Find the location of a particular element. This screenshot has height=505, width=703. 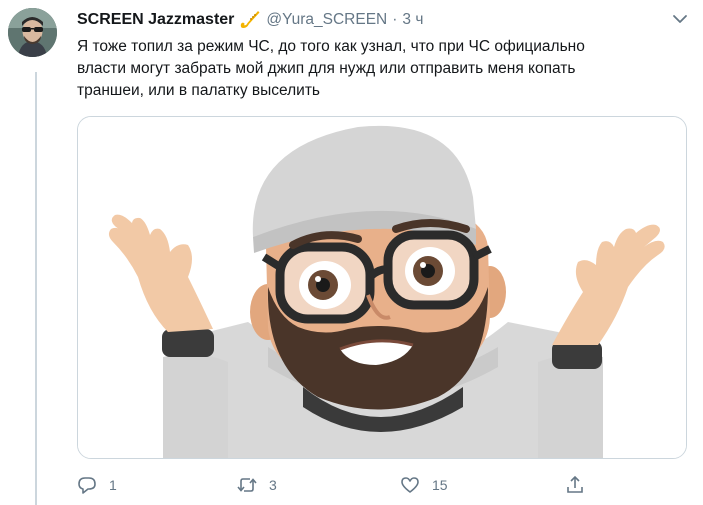

retweet-button: 3 is located at coordinates (257, 485).